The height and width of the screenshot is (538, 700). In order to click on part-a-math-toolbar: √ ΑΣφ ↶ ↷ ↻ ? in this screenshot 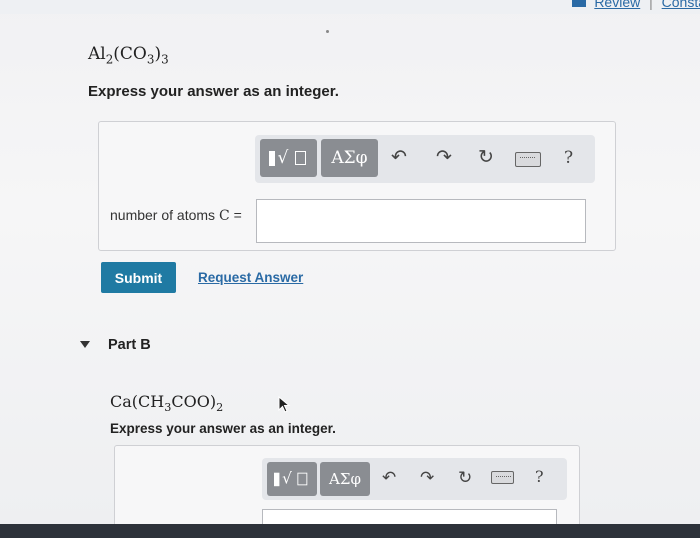, I will do `click(425, 159)`.